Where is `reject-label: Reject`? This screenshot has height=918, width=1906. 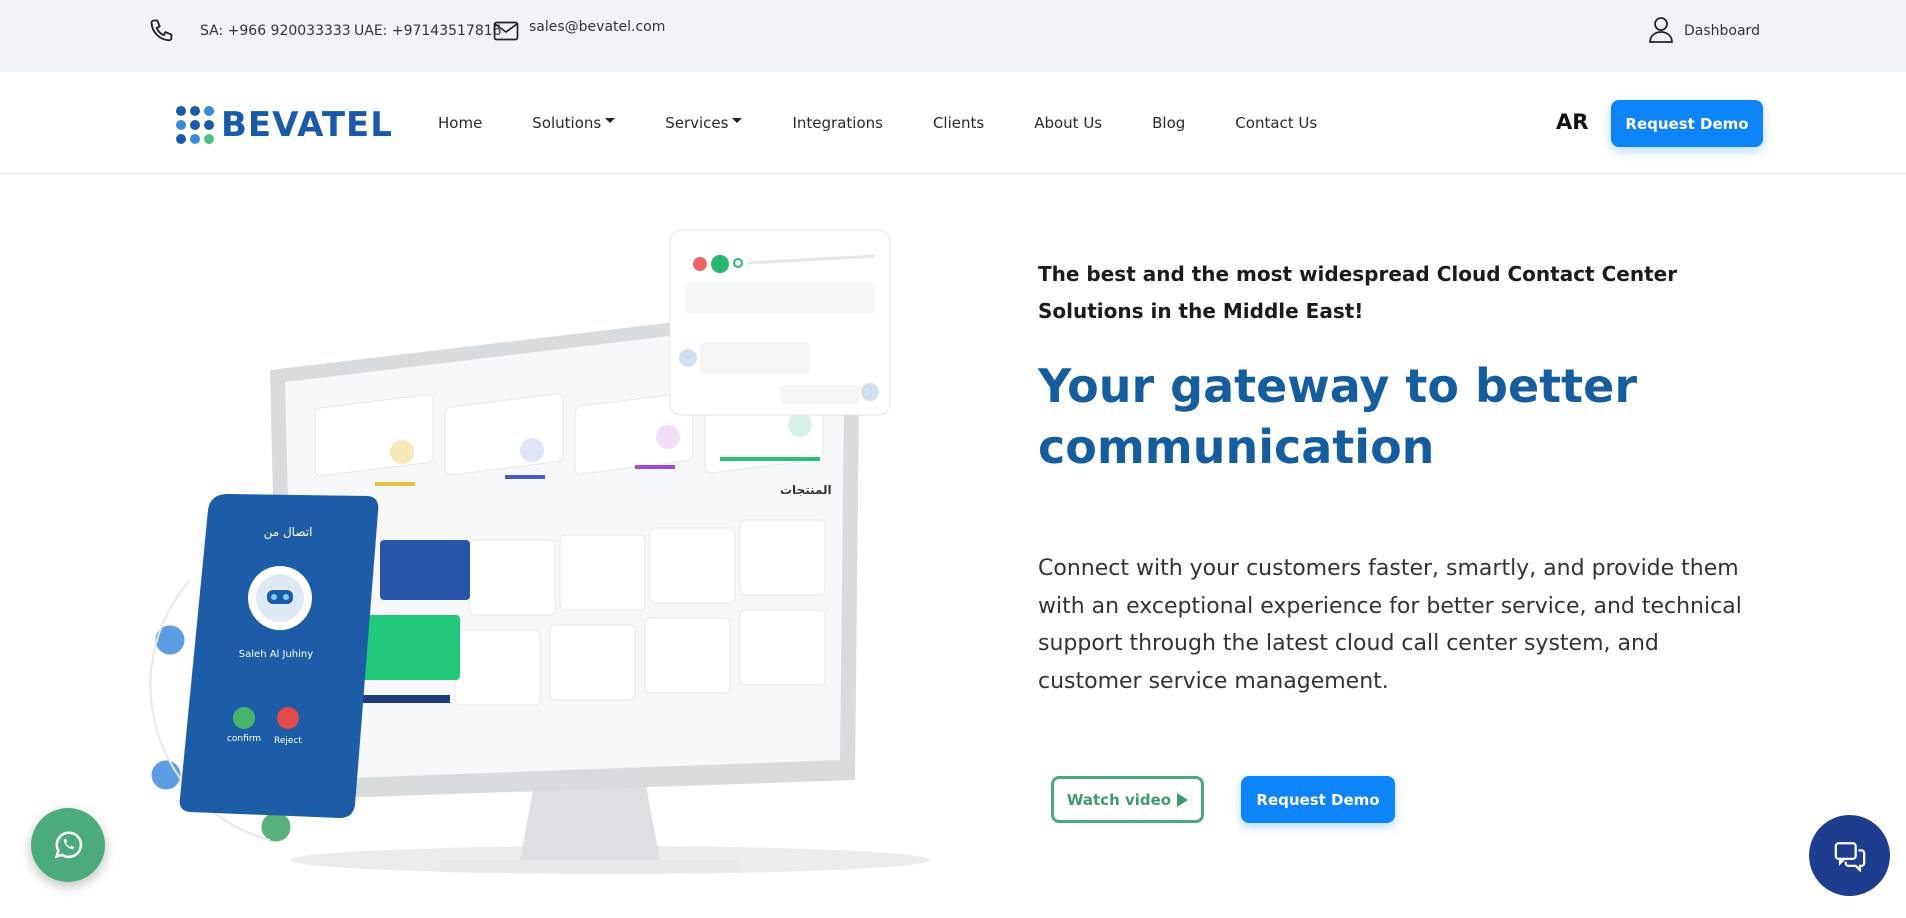 reject-label: Reject is located at coordinates (288, 741).